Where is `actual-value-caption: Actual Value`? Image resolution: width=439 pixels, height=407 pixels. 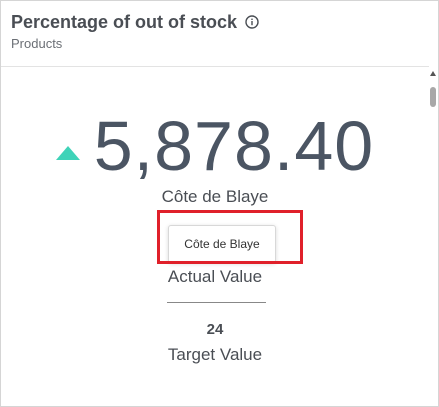 actual-value-caption: Actual Value is located at coordinates (215, 276).